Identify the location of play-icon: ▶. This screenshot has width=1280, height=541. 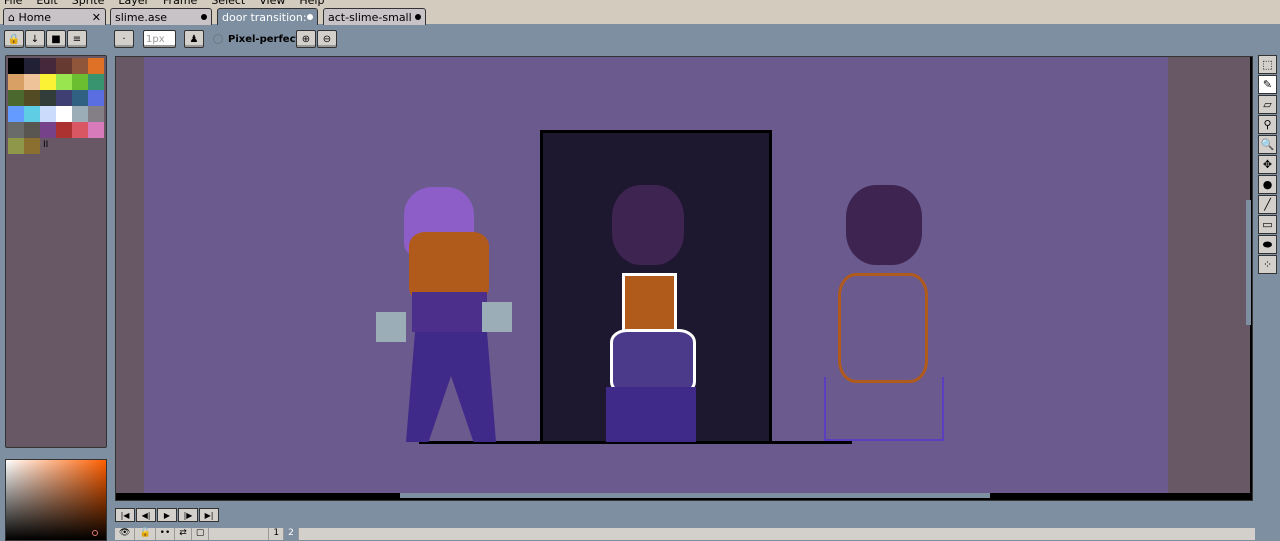
(167, 515).